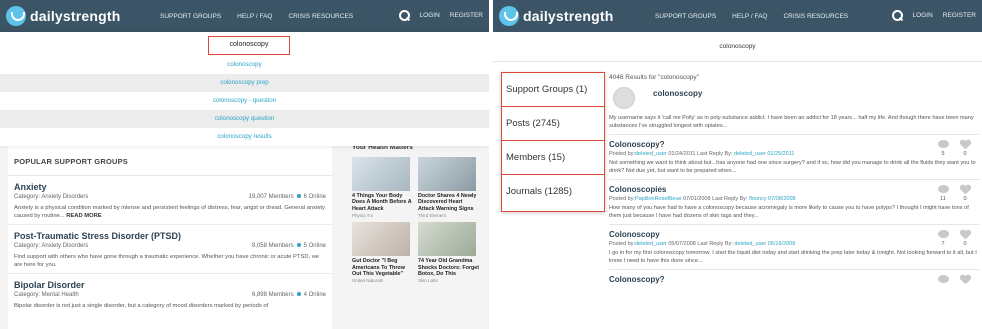  Describe the element at coordinates (272, 295) in the screenshot. I see `group-members: 6,898 Members` at that location.